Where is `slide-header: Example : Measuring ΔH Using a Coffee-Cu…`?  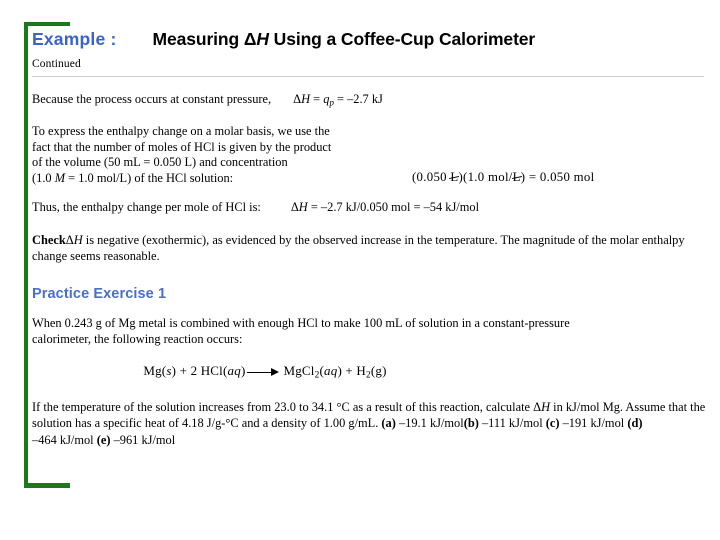 slide-header: Example : Measuring ΔH Using a Coffee-Cu… is located at coordinates (370, 36).